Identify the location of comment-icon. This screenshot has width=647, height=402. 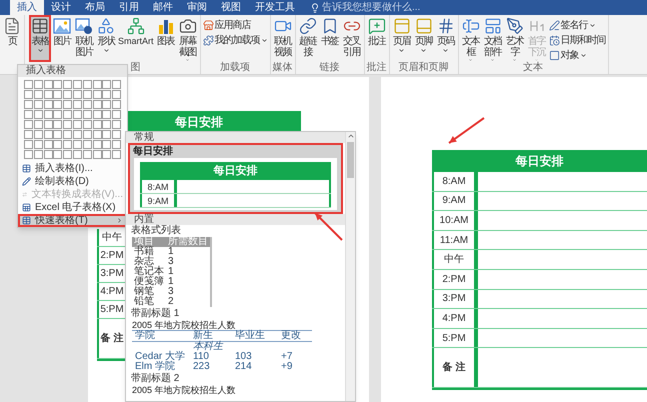
(377, 26).